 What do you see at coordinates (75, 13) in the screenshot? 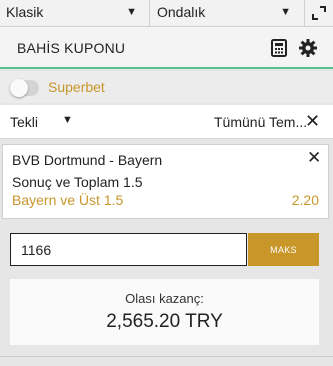
I see `bet-mode-select: Klasik ▼` at bounding box center [75, 13].